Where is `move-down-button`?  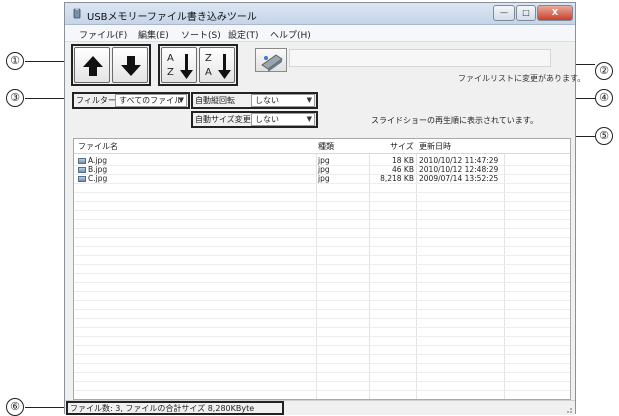
move-down-button is located at coordinates (130, 65).